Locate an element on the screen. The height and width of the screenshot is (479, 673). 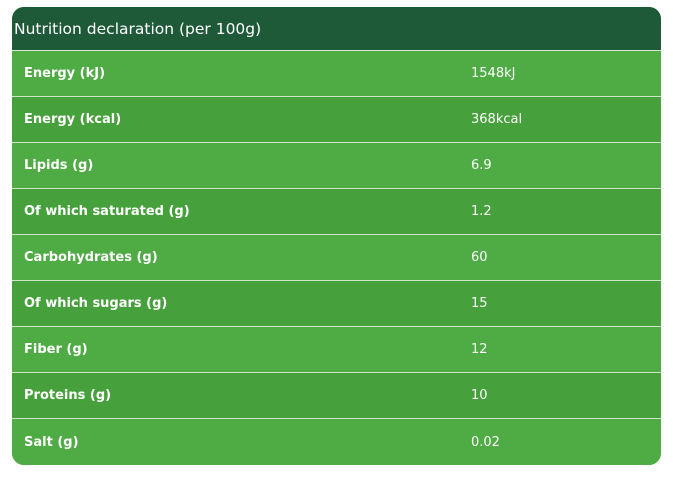
row-label: Carbohydrates (g) is located at coordinates (91, 257).